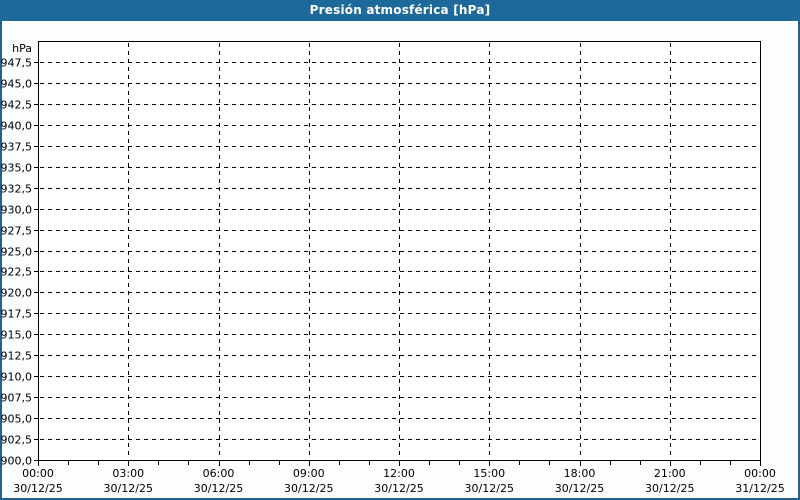 This screenshot has height=500, width=800. I want to click on y-axis-unit-label: hPa, so click(22, 48).